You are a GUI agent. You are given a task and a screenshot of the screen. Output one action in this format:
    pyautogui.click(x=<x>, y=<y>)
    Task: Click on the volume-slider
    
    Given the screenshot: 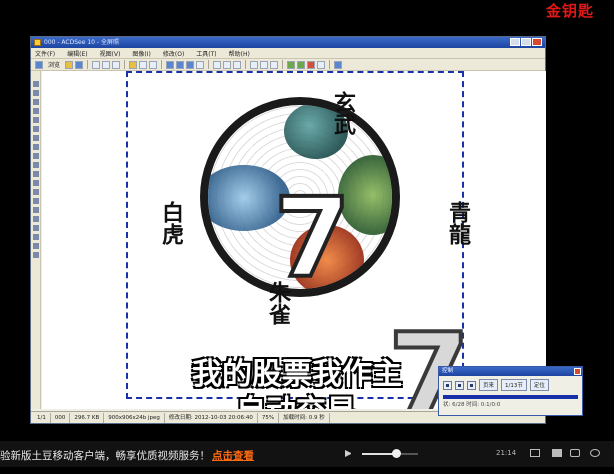 What is the action you would take?
    pyautogui.click(x=390, y=454)
    